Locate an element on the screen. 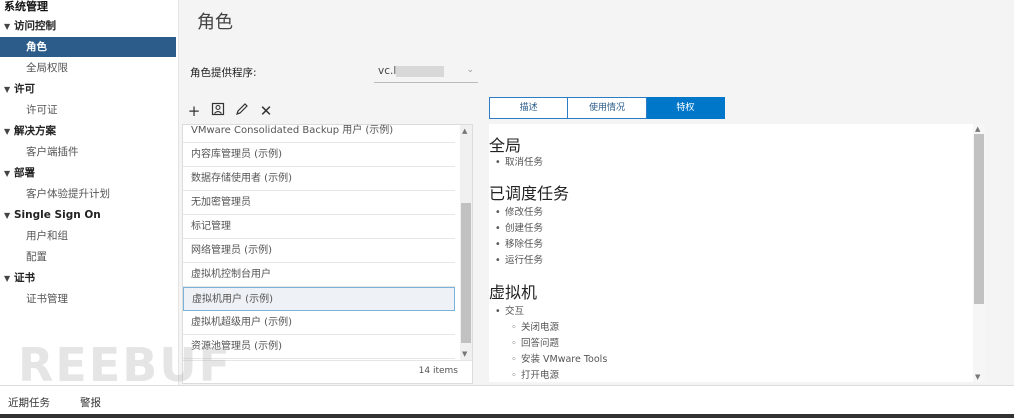 This screenshot has height=418, width=1014. watermark: REEBUF is located at coordinates (125, 365).